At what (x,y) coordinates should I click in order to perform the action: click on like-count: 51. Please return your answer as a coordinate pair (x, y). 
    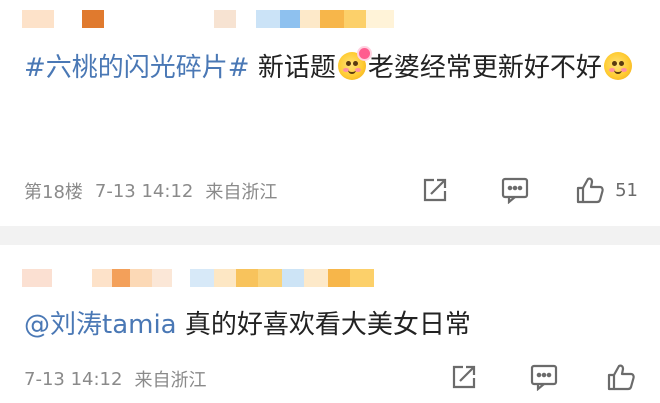
    Looking at the image, I should click on (626, 190).